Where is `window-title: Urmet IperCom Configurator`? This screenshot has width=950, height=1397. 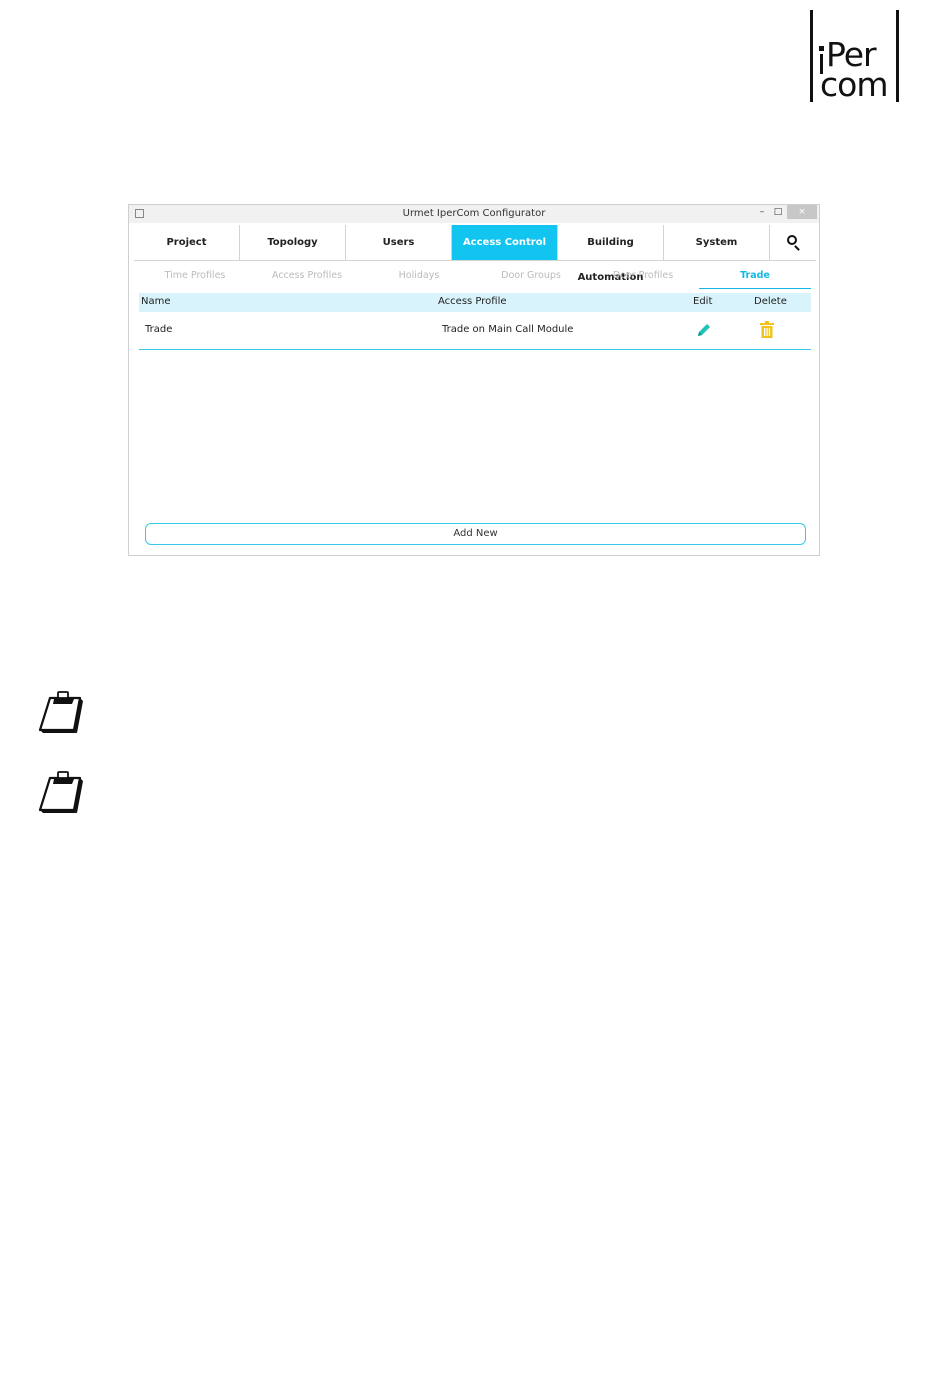 window-title: Urmet IperCom Configurator is located at coordinates (474, 213).